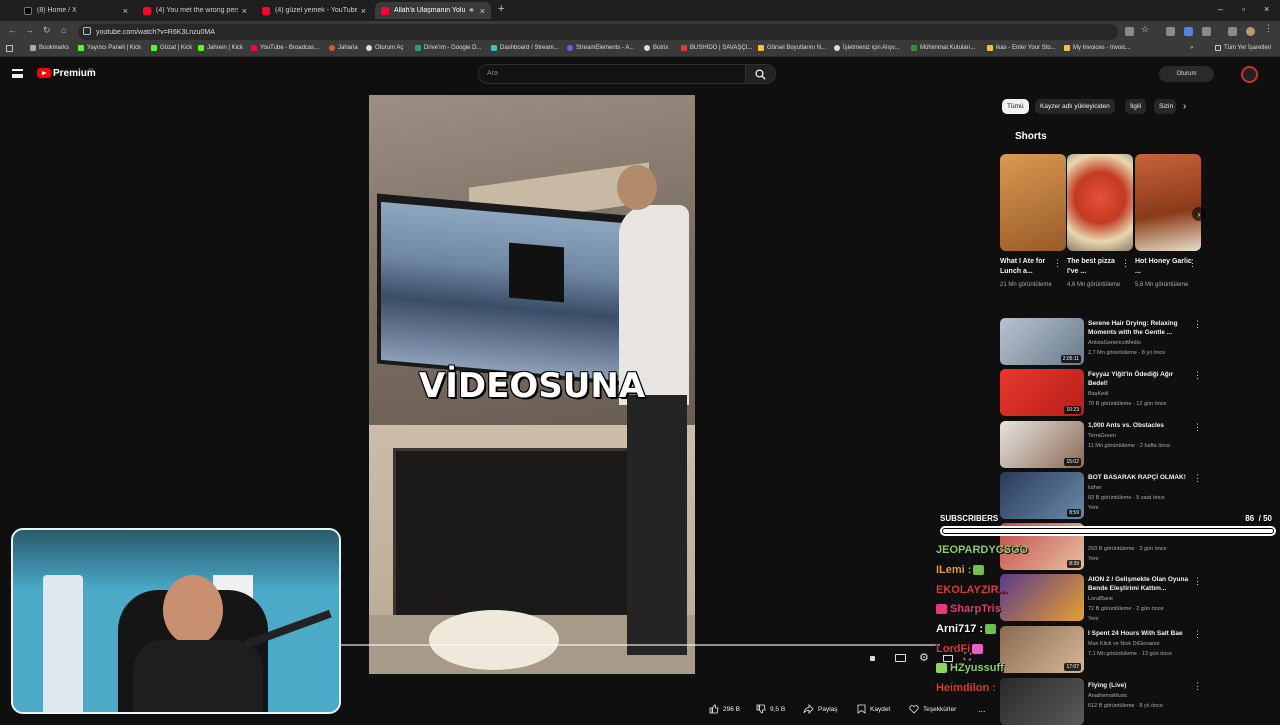 The height and width of the screenshot is (725, 1280). What do you see at coordinates (501, 9) in the screenshot?
I see `new-tab-button: +` at bounding box center [501, 9].